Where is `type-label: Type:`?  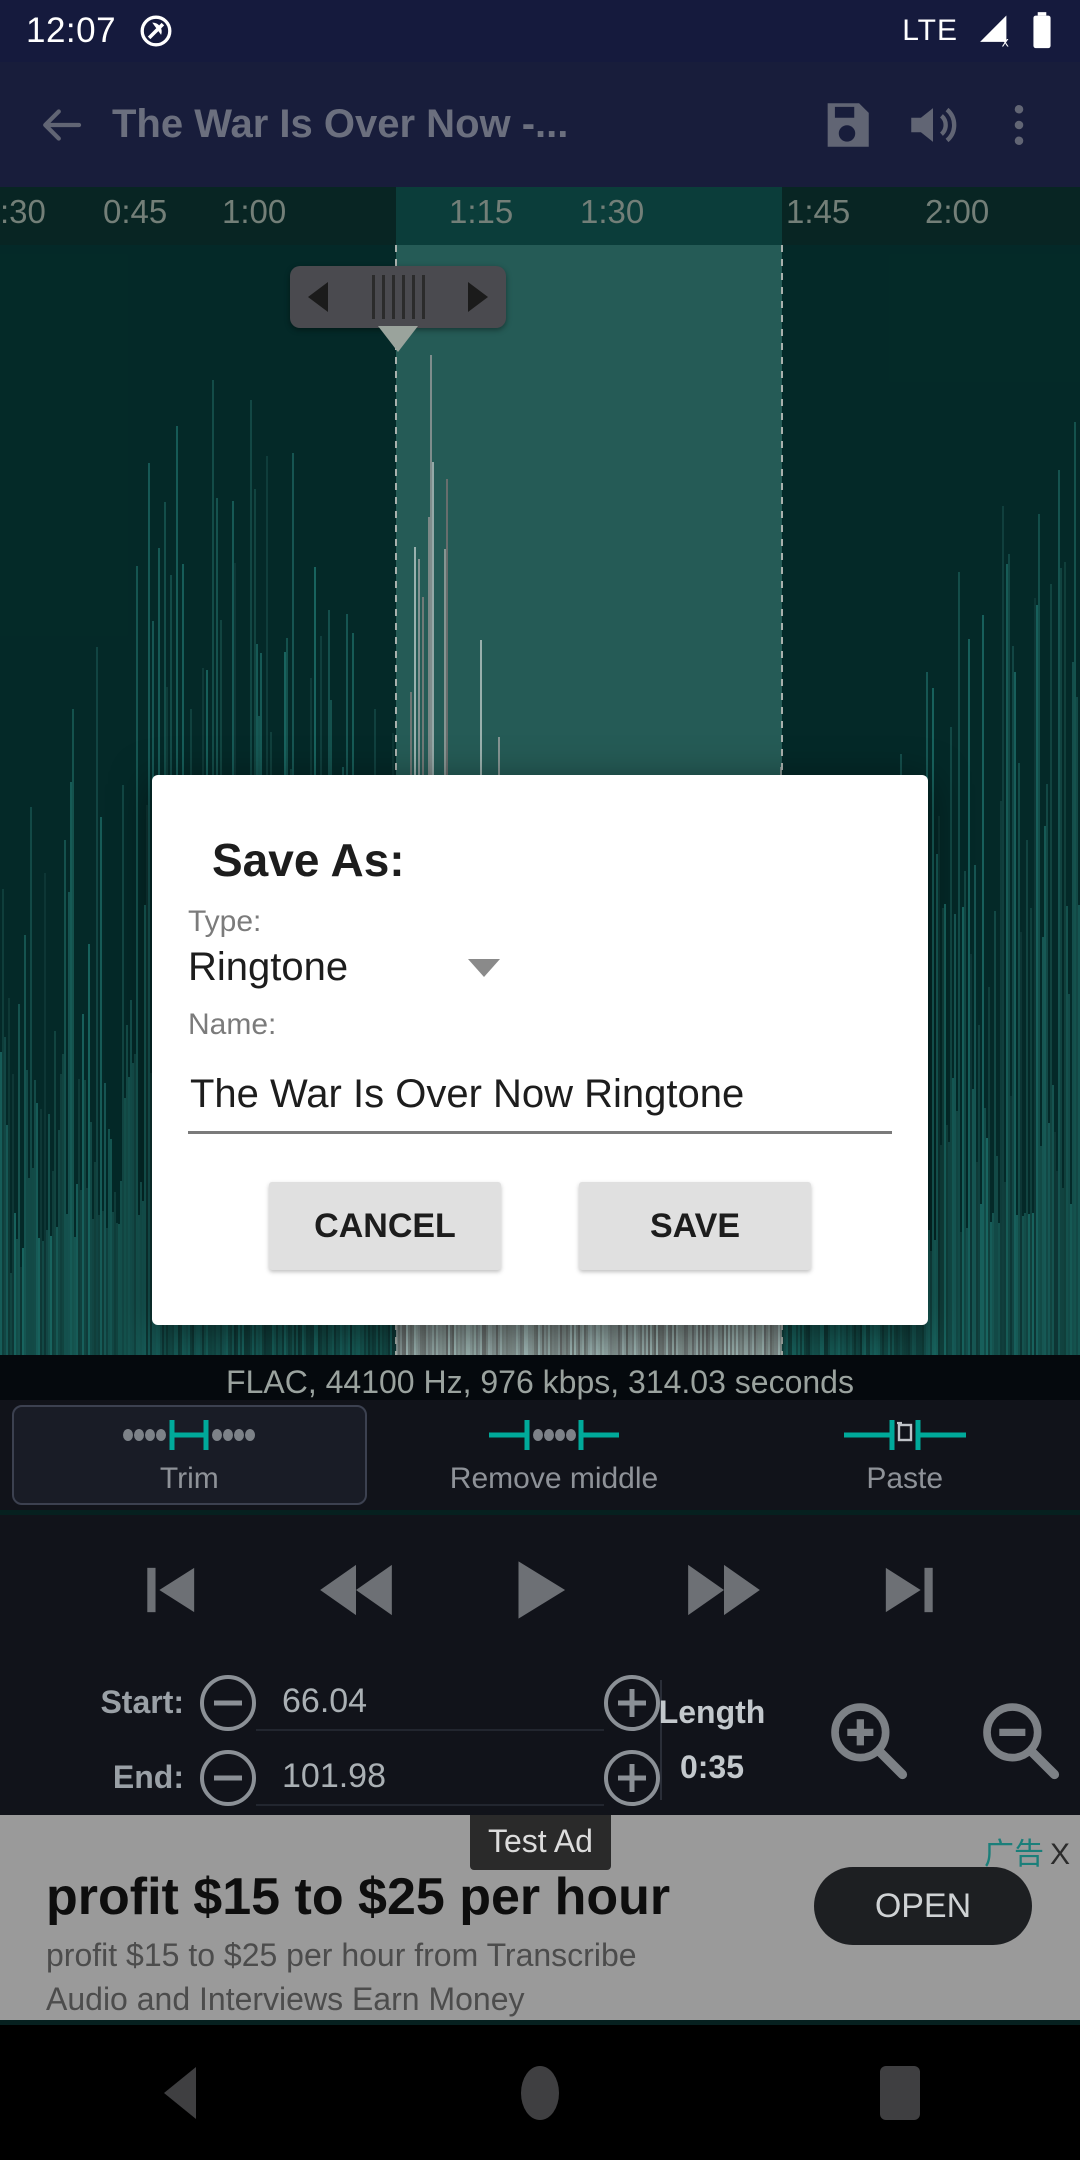
type-label: Type: is located at coordinates (225, 921).